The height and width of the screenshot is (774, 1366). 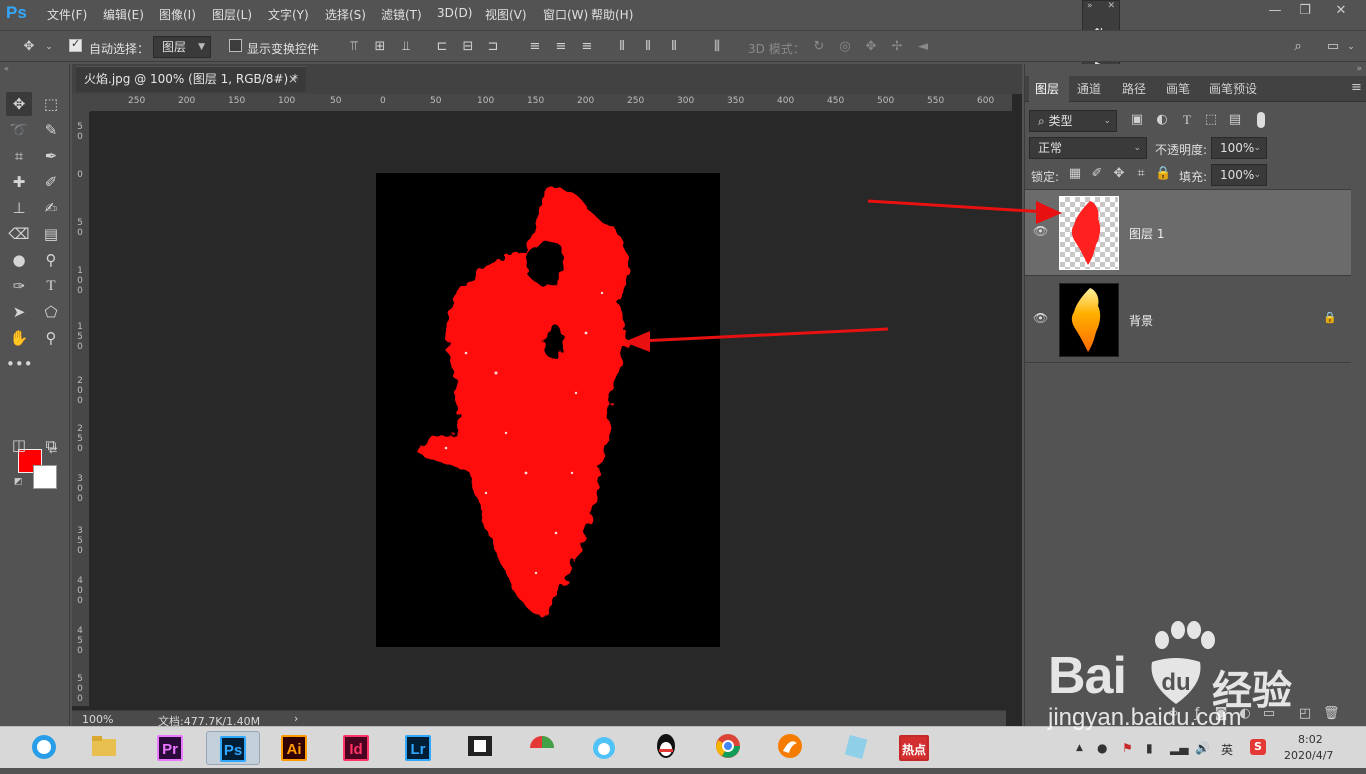 What do you see at coordinates (1356, 87) in the screenshot?
I see `panel-menu-icon: ≡` at bounding box center [1356, 87].